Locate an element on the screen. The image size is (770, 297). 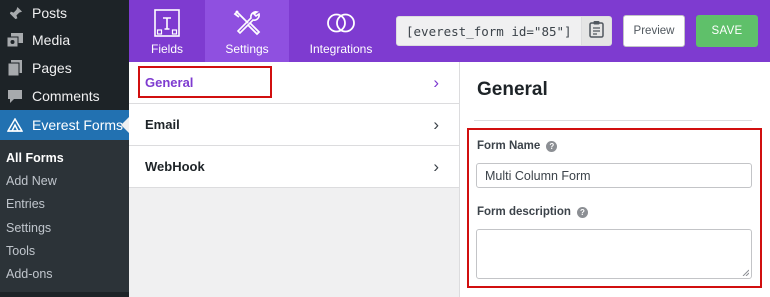
menu-item-media: Media is located at coordinates (64, 40).